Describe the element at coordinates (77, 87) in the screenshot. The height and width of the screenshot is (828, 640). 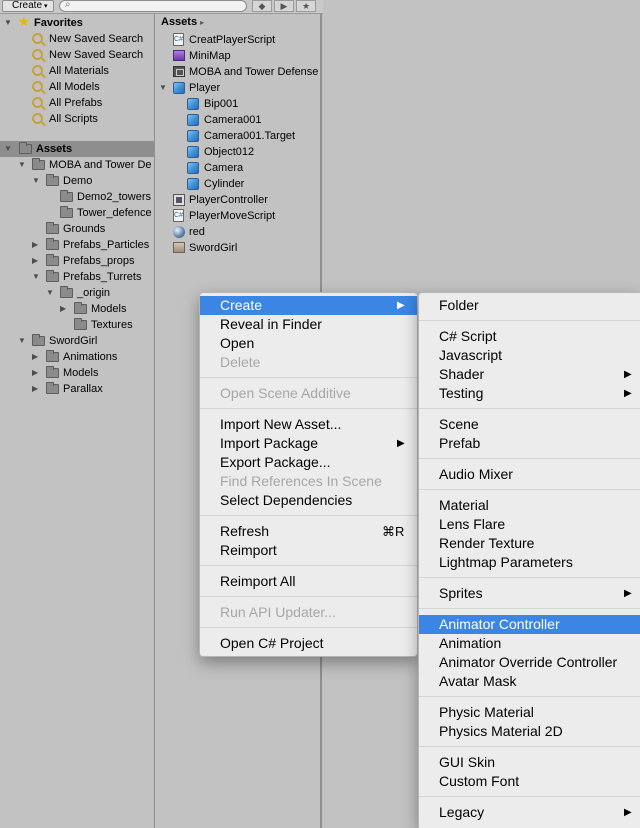
I see `favorite-item: All Models` at that location.